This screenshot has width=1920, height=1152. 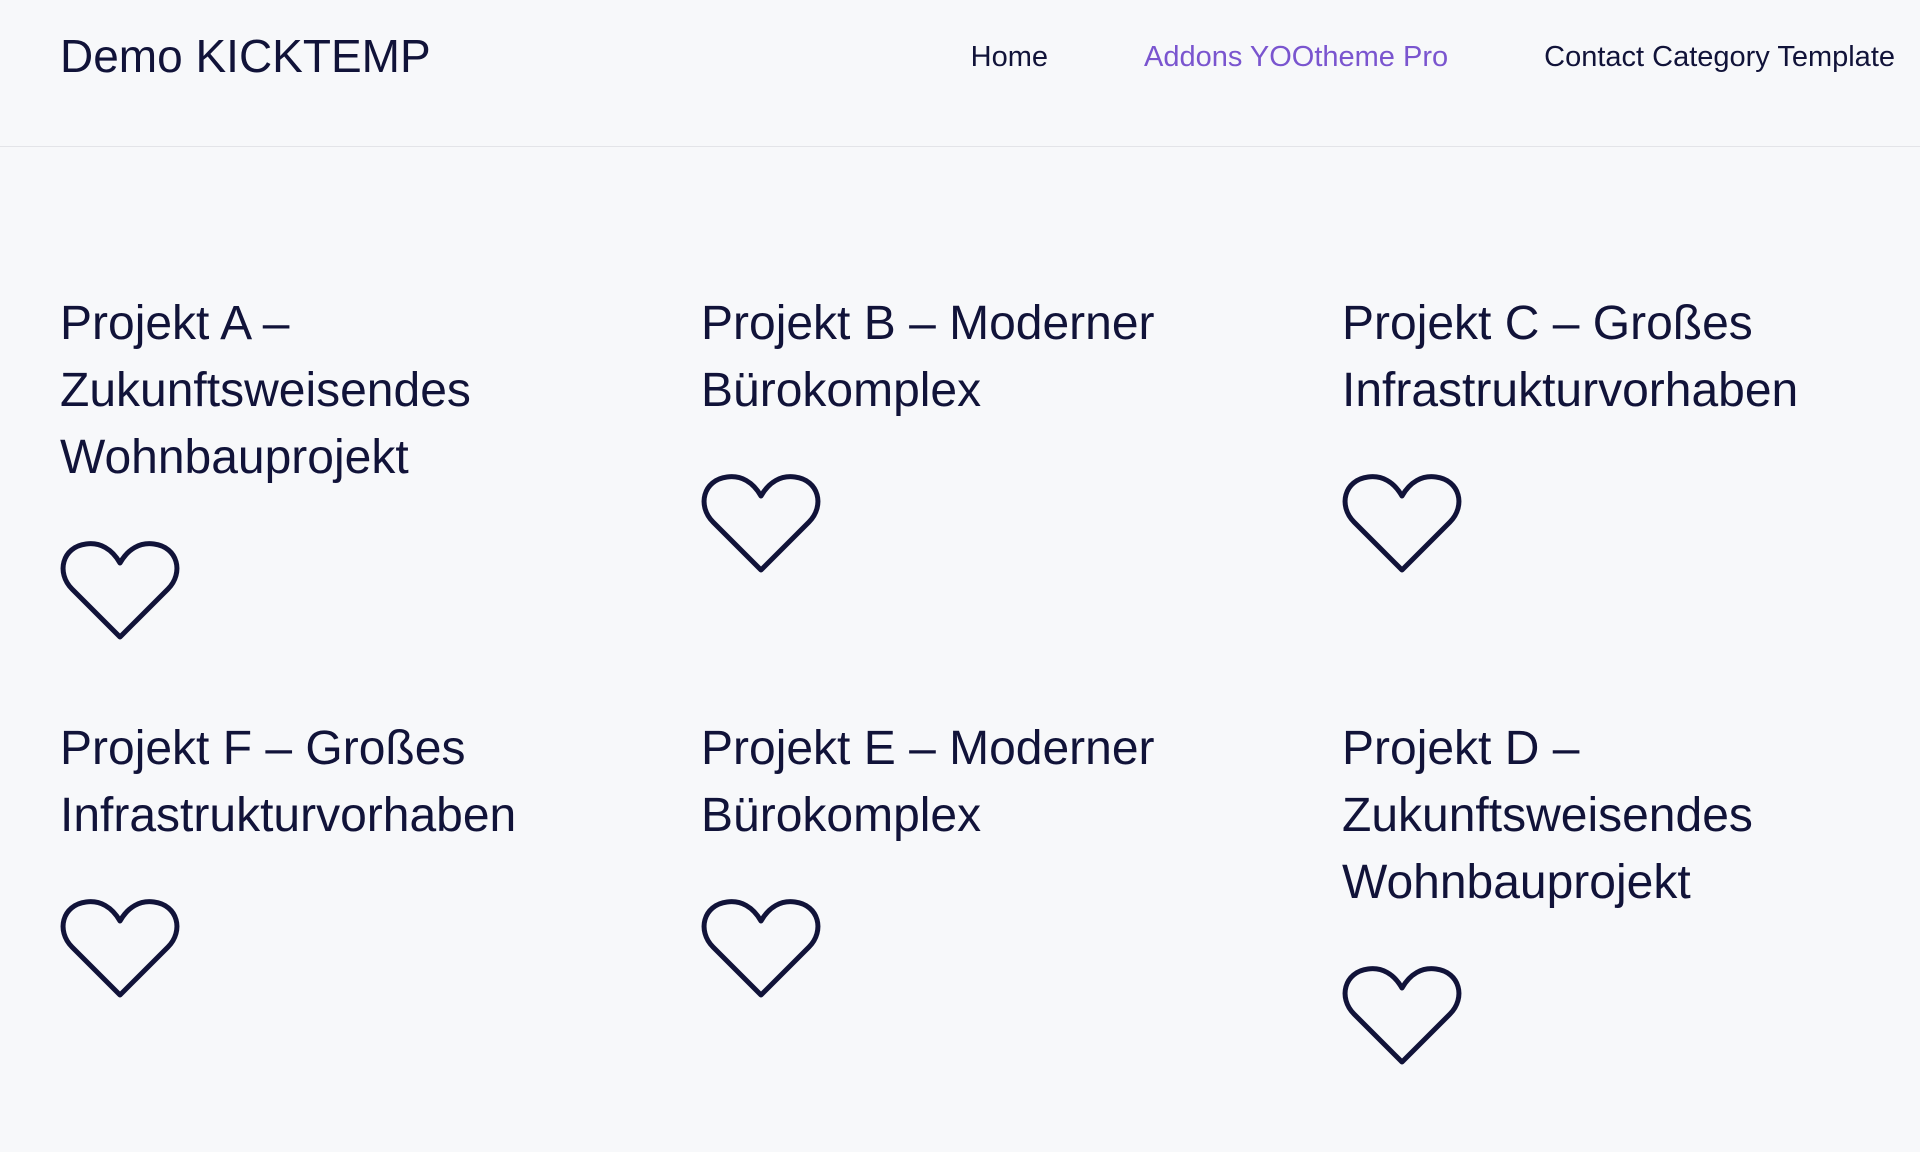 I want to click on site-logo: Demo KICKTEMP, so click(x=245, y=56).